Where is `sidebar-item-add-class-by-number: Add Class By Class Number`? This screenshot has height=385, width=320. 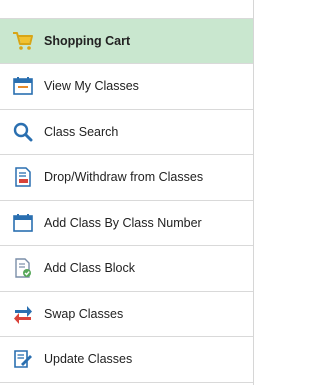 sidebar-item-add-class-by-number: Add Class By Class Number is located at coordinates (126, 223).